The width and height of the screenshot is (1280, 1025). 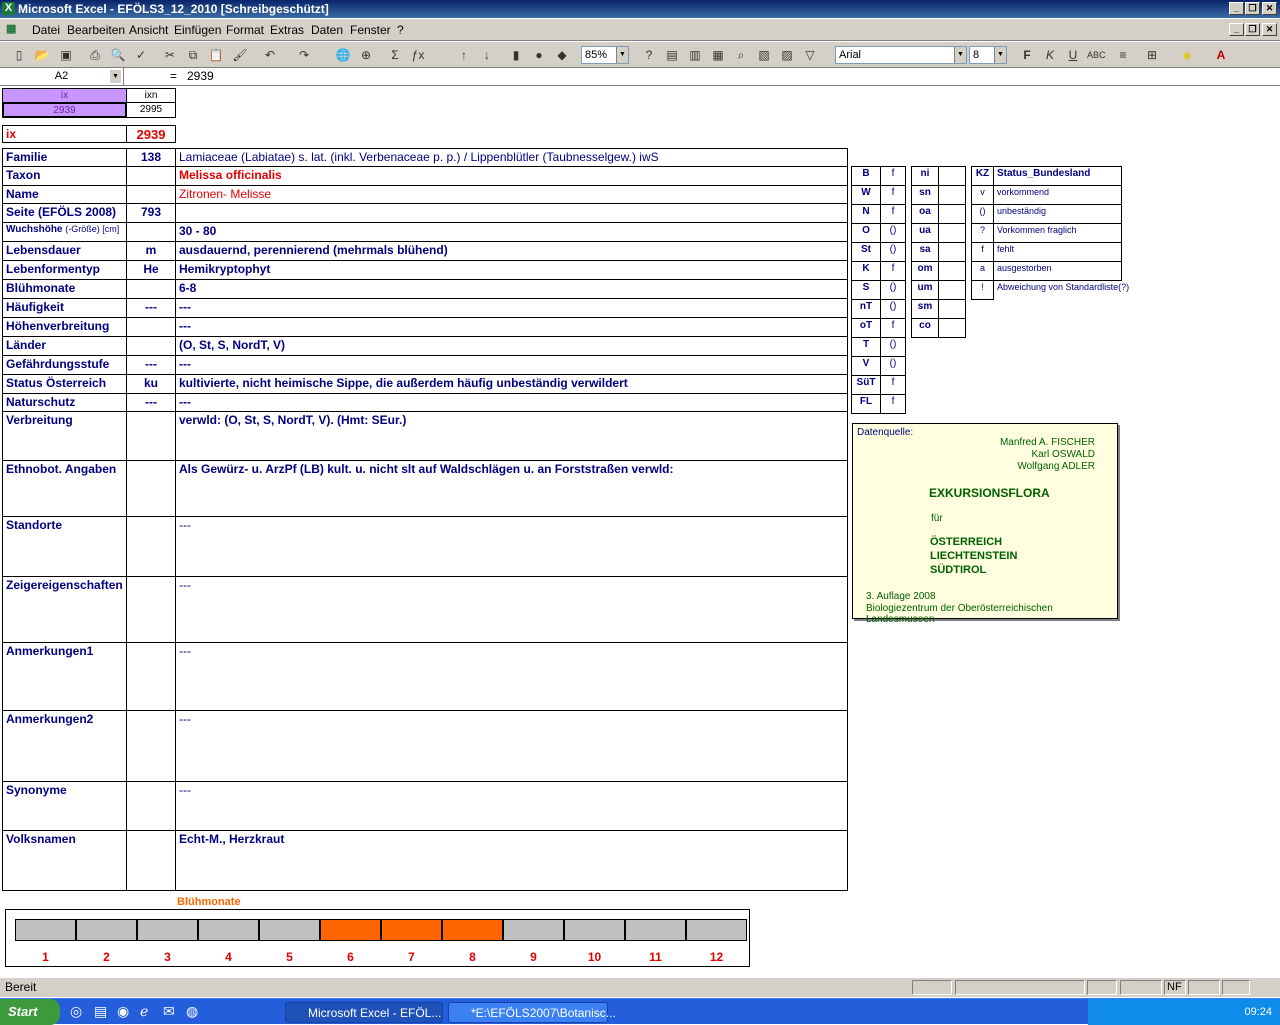 What do you see at coordinates (170, 55) in the screenshot?
I see `cut-icon: ✂` at bounding box center [170, 55].